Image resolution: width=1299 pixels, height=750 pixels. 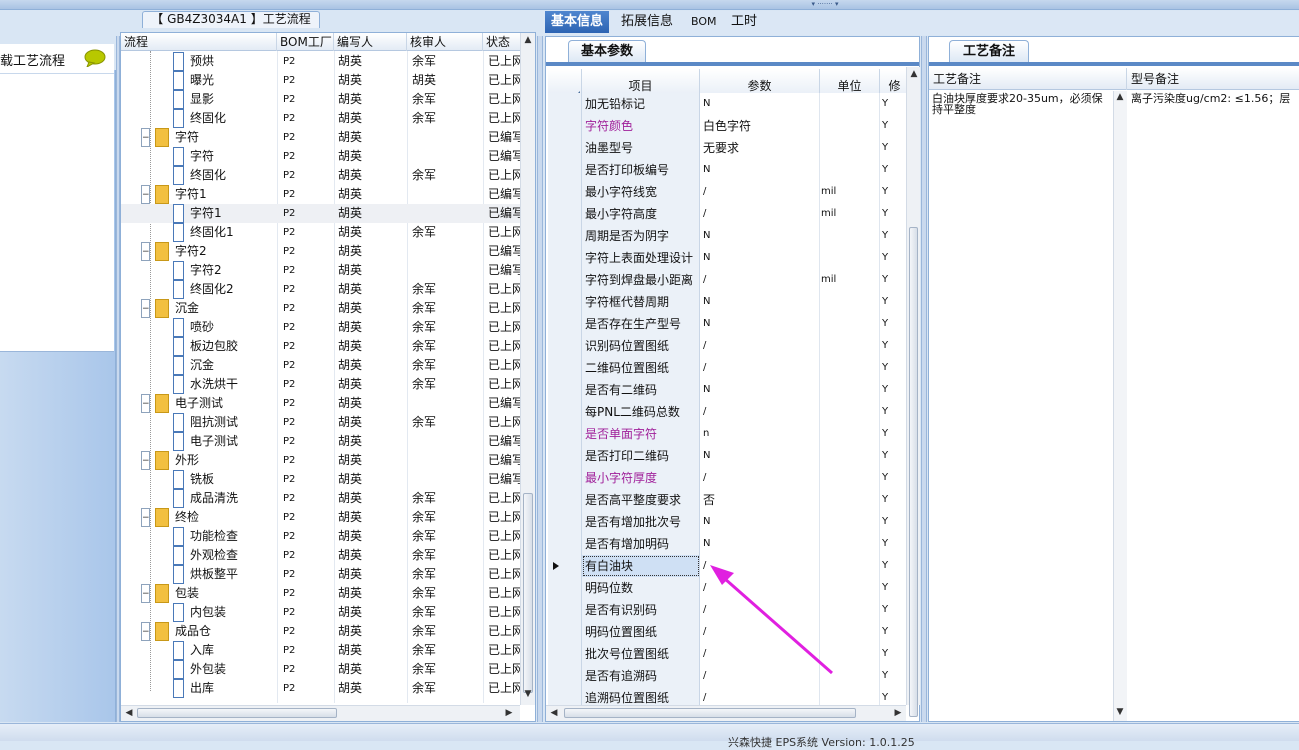 What do you see at coordinates (898, 713) in the screenshot?
I see `scroll-right-icon: ▶` at bounding box center [898, 713].